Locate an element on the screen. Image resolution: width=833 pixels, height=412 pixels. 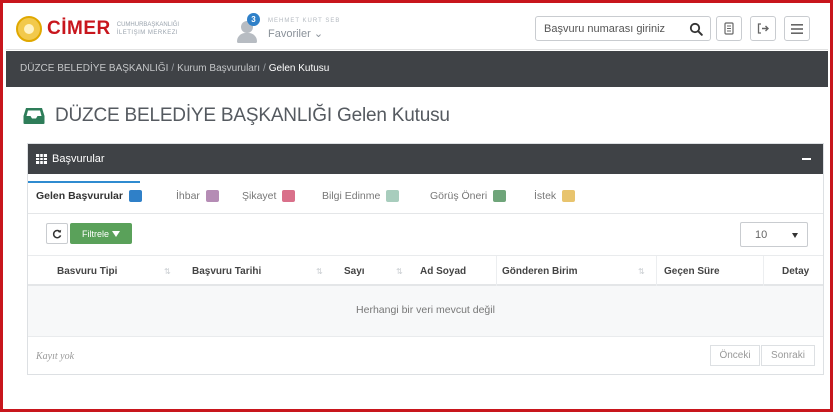
logo-emblem-icon is located at coordinates (29, 29).